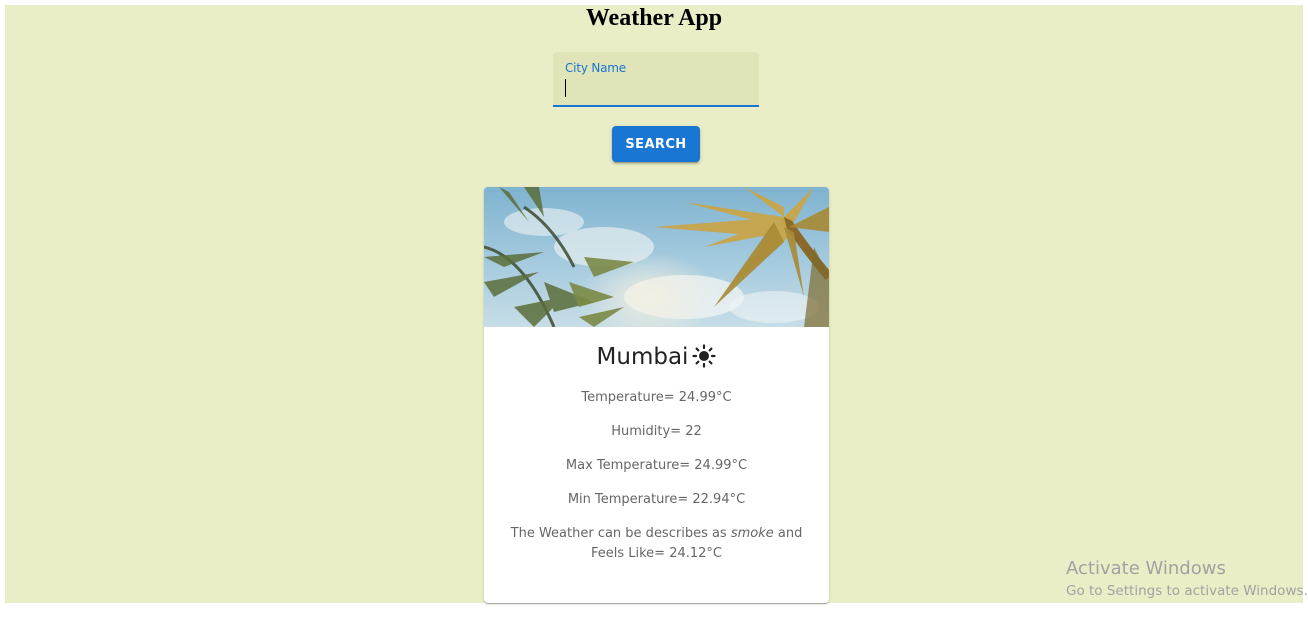 The image size is (1308, 626). I want to click on city-heading: Mumbai, so click(656, 359).